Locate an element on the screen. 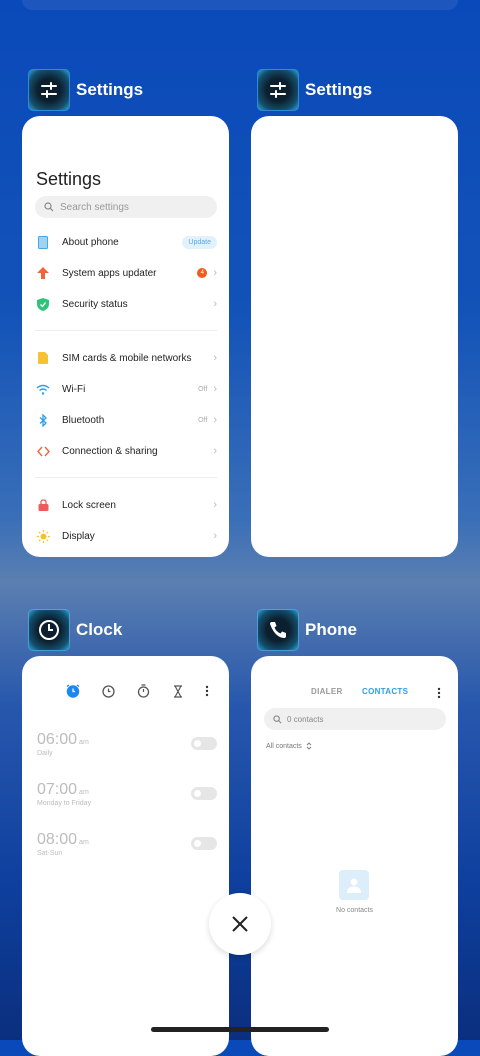  recent-app-header-settings-1: Settings is located at coordinates (86, 90).